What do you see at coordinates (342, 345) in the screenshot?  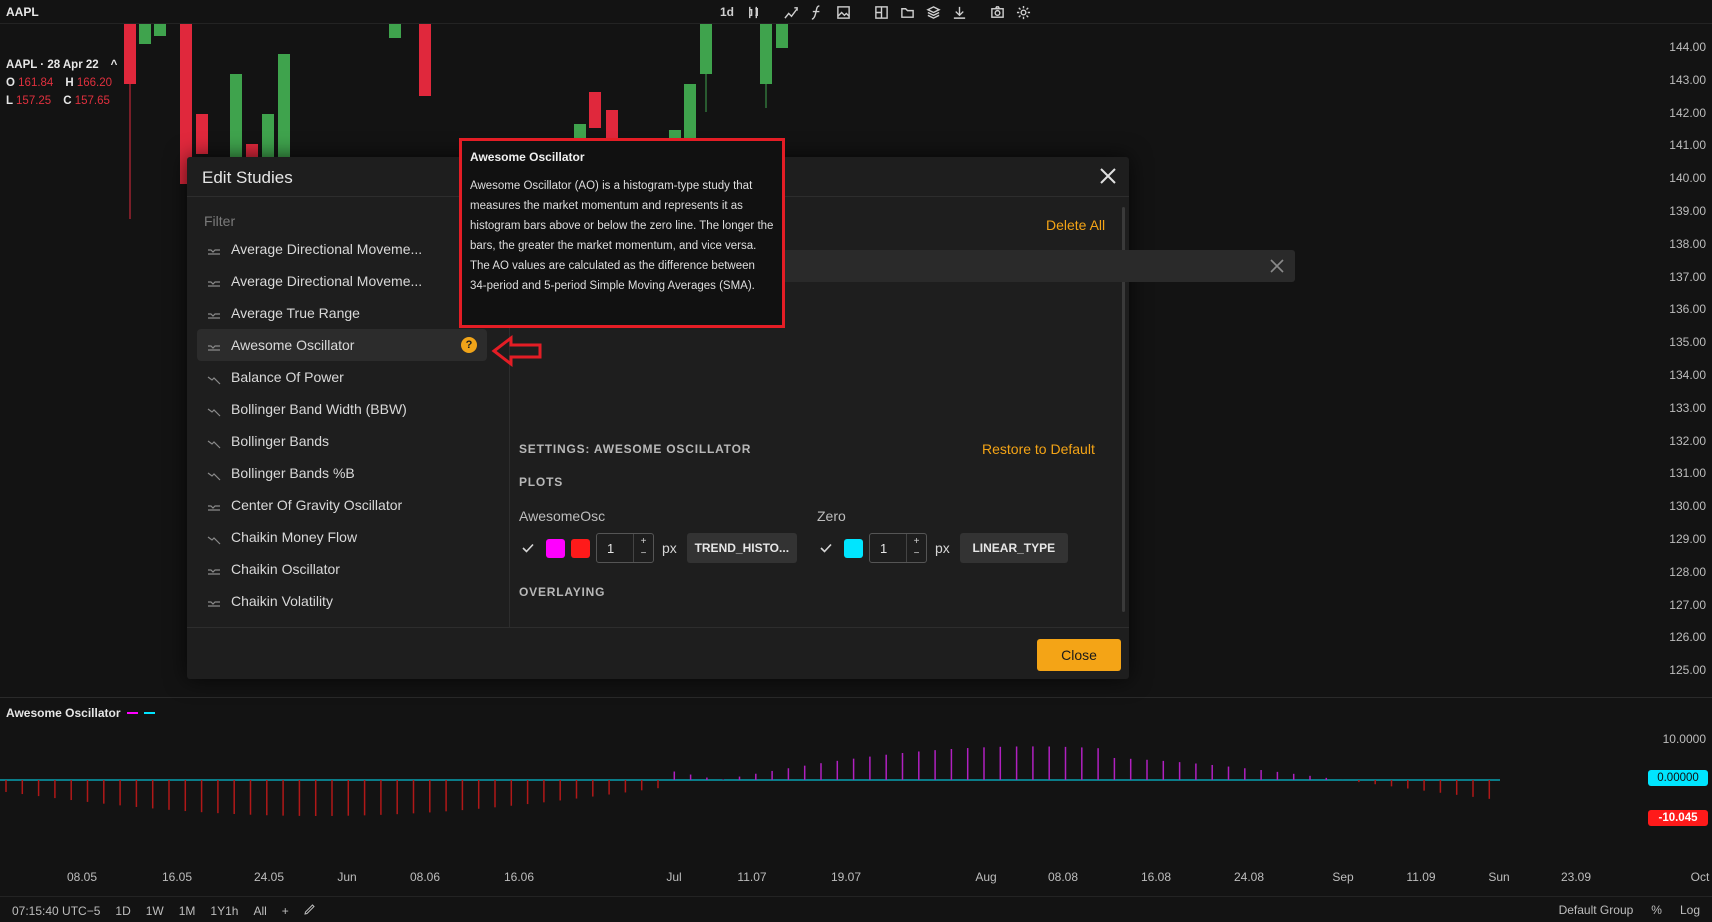 I see `study-item: Awesome Oscillator?` at bounding box center [342, 345].